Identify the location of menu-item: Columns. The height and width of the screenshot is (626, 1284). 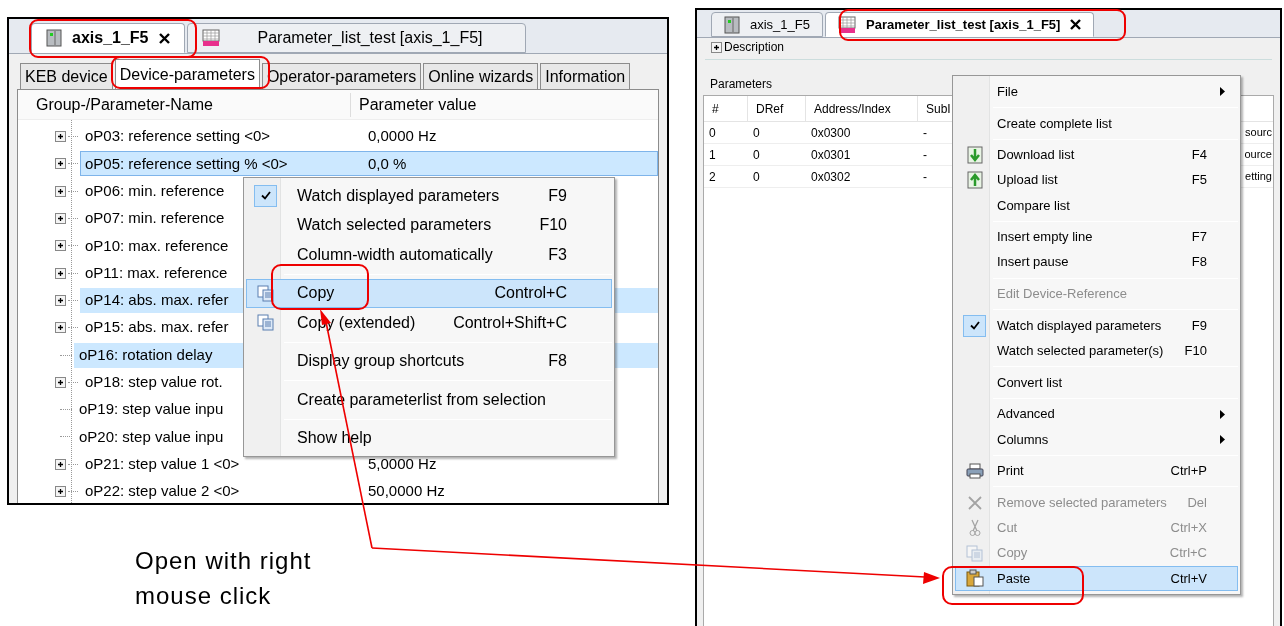
(1096, 439).